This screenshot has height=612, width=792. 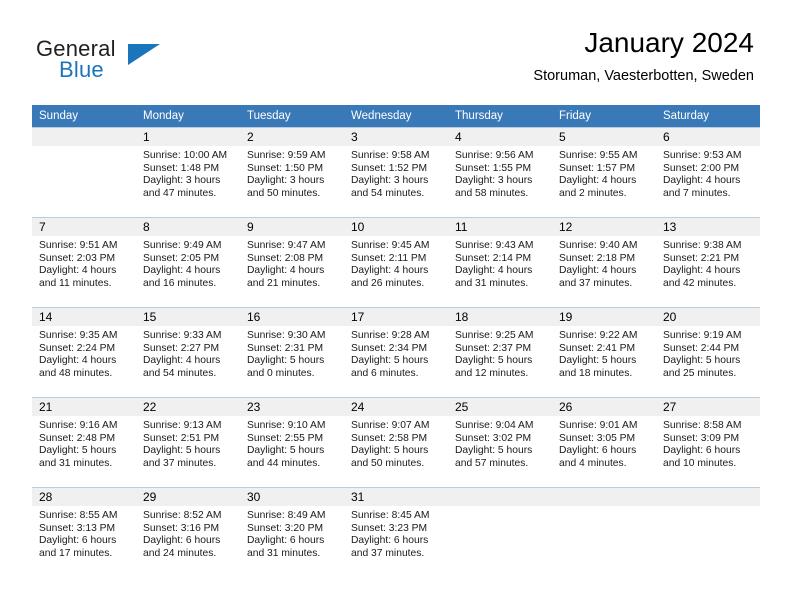 I want to click on day-number-bar: 18, so click(x=500, y=317).